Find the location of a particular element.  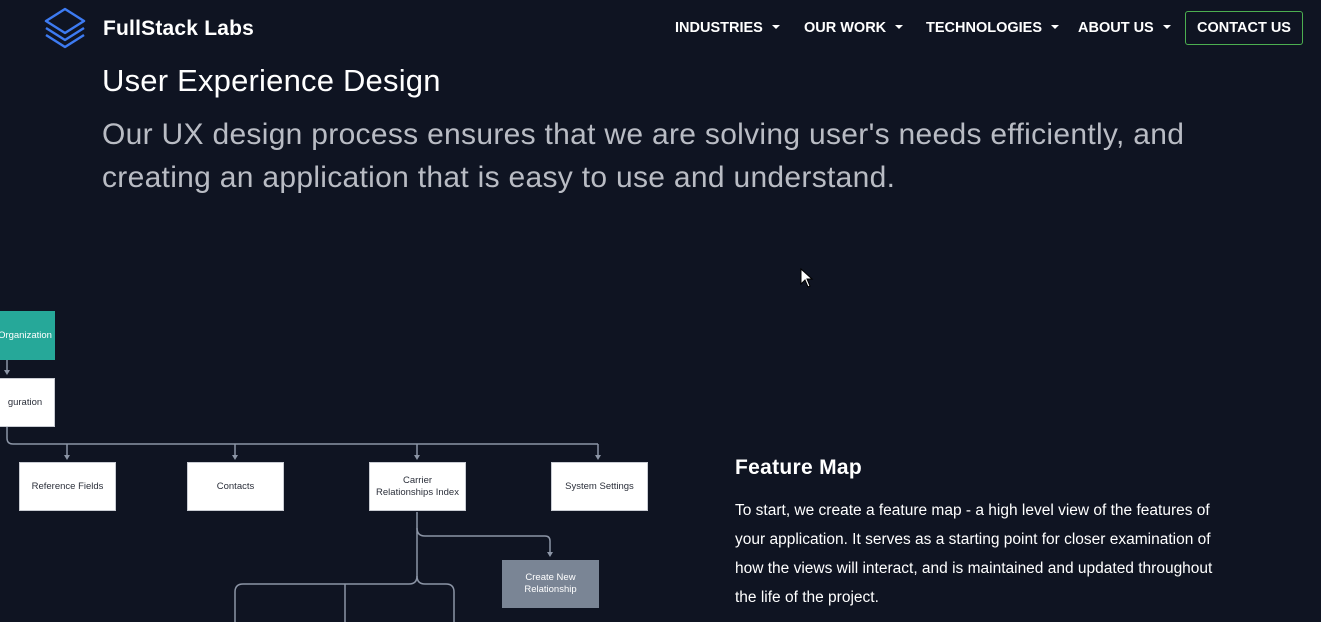

node-contacts: Contacts is located at coordinates (235, 486).